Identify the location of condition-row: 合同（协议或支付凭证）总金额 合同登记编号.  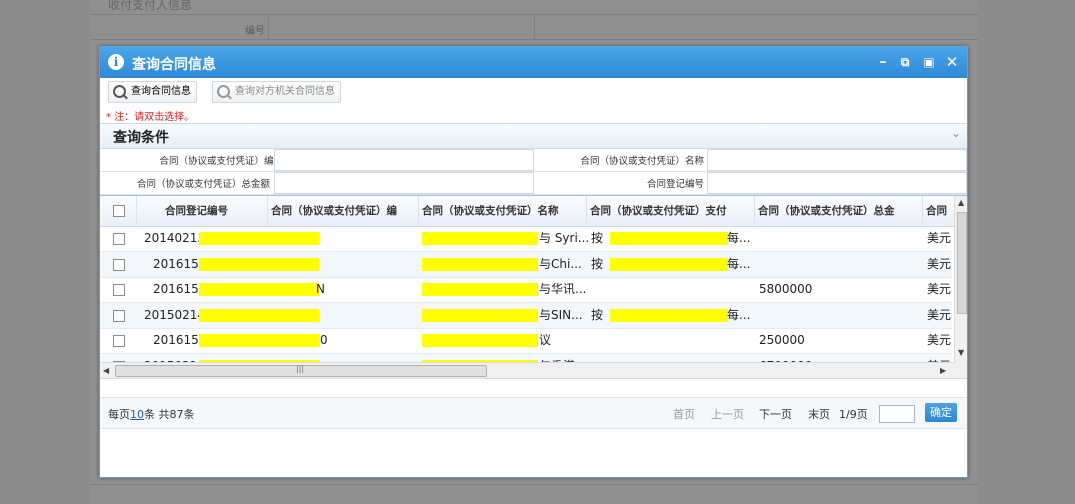
(533, 183).